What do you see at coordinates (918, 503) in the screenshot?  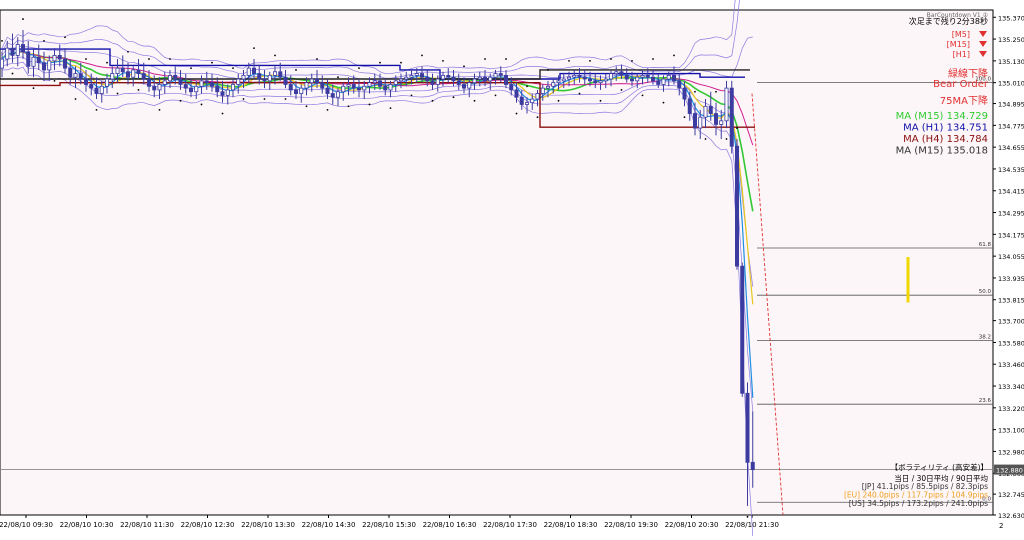 I see `volatility-row: [US] 34.5pips / 173.2pips / 241.0pips` at bounding box center [918, 503].